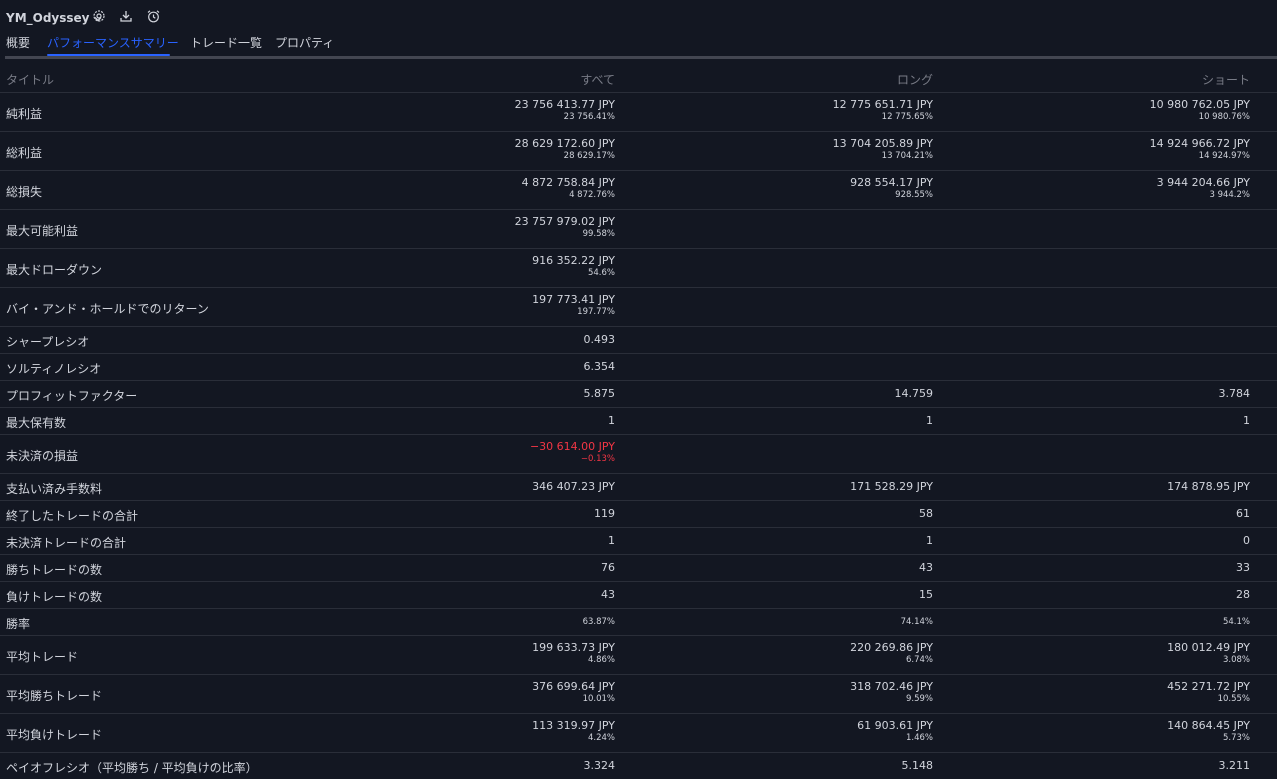  What do you see at coordinates (592, 195) in the screenshot?
I see `cell-percent: 4 872.76%` at bounding box center [592, 195].